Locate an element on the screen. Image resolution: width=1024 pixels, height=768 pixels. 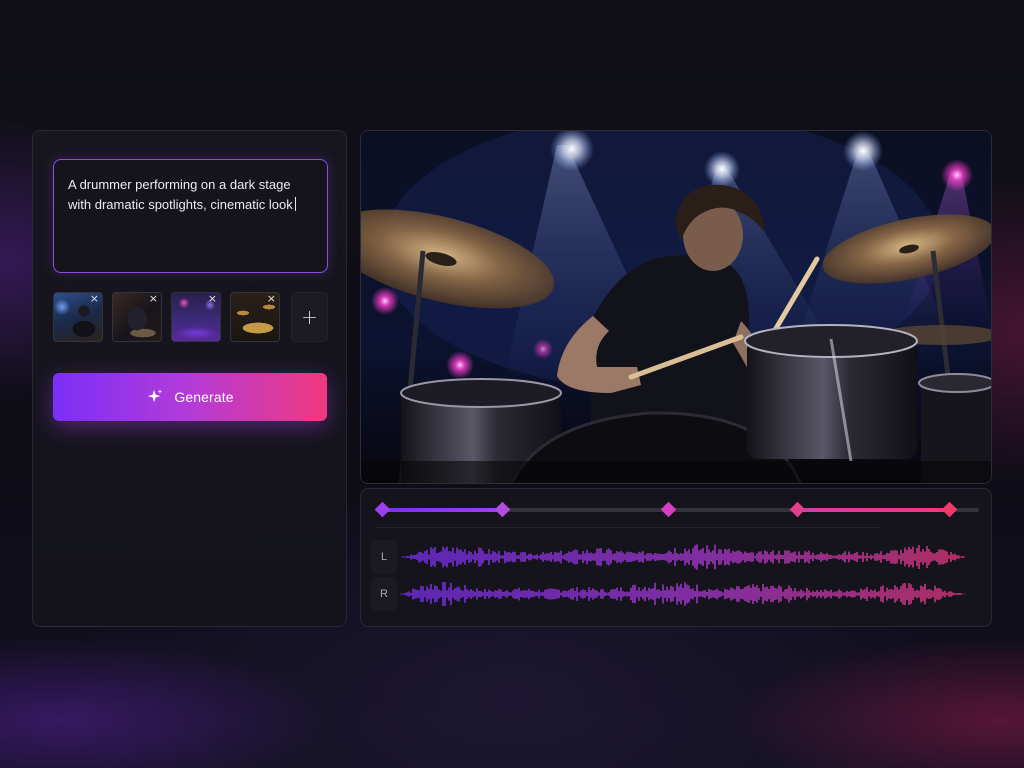
channel-label-right: R is located at coordinates (384, 594).